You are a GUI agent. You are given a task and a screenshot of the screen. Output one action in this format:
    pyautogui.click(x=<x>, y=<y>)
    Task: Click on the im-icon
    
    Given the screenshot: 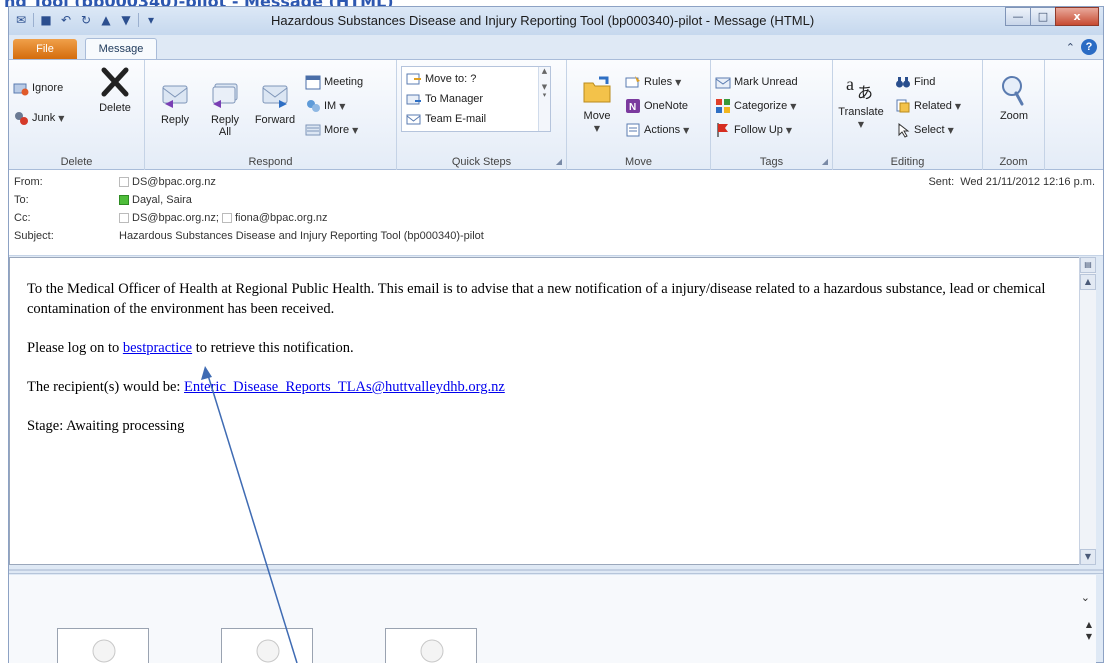 What is the action you would take?
    pyautogui.click(x=313, y=106)
    